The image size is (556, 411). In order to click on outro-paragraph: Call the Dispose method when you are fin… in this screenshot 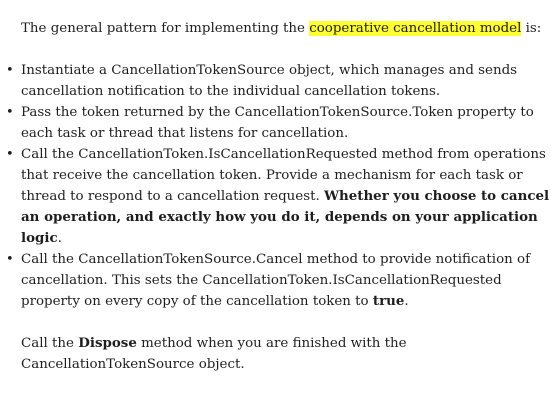, I will do `click(286, 354)`.